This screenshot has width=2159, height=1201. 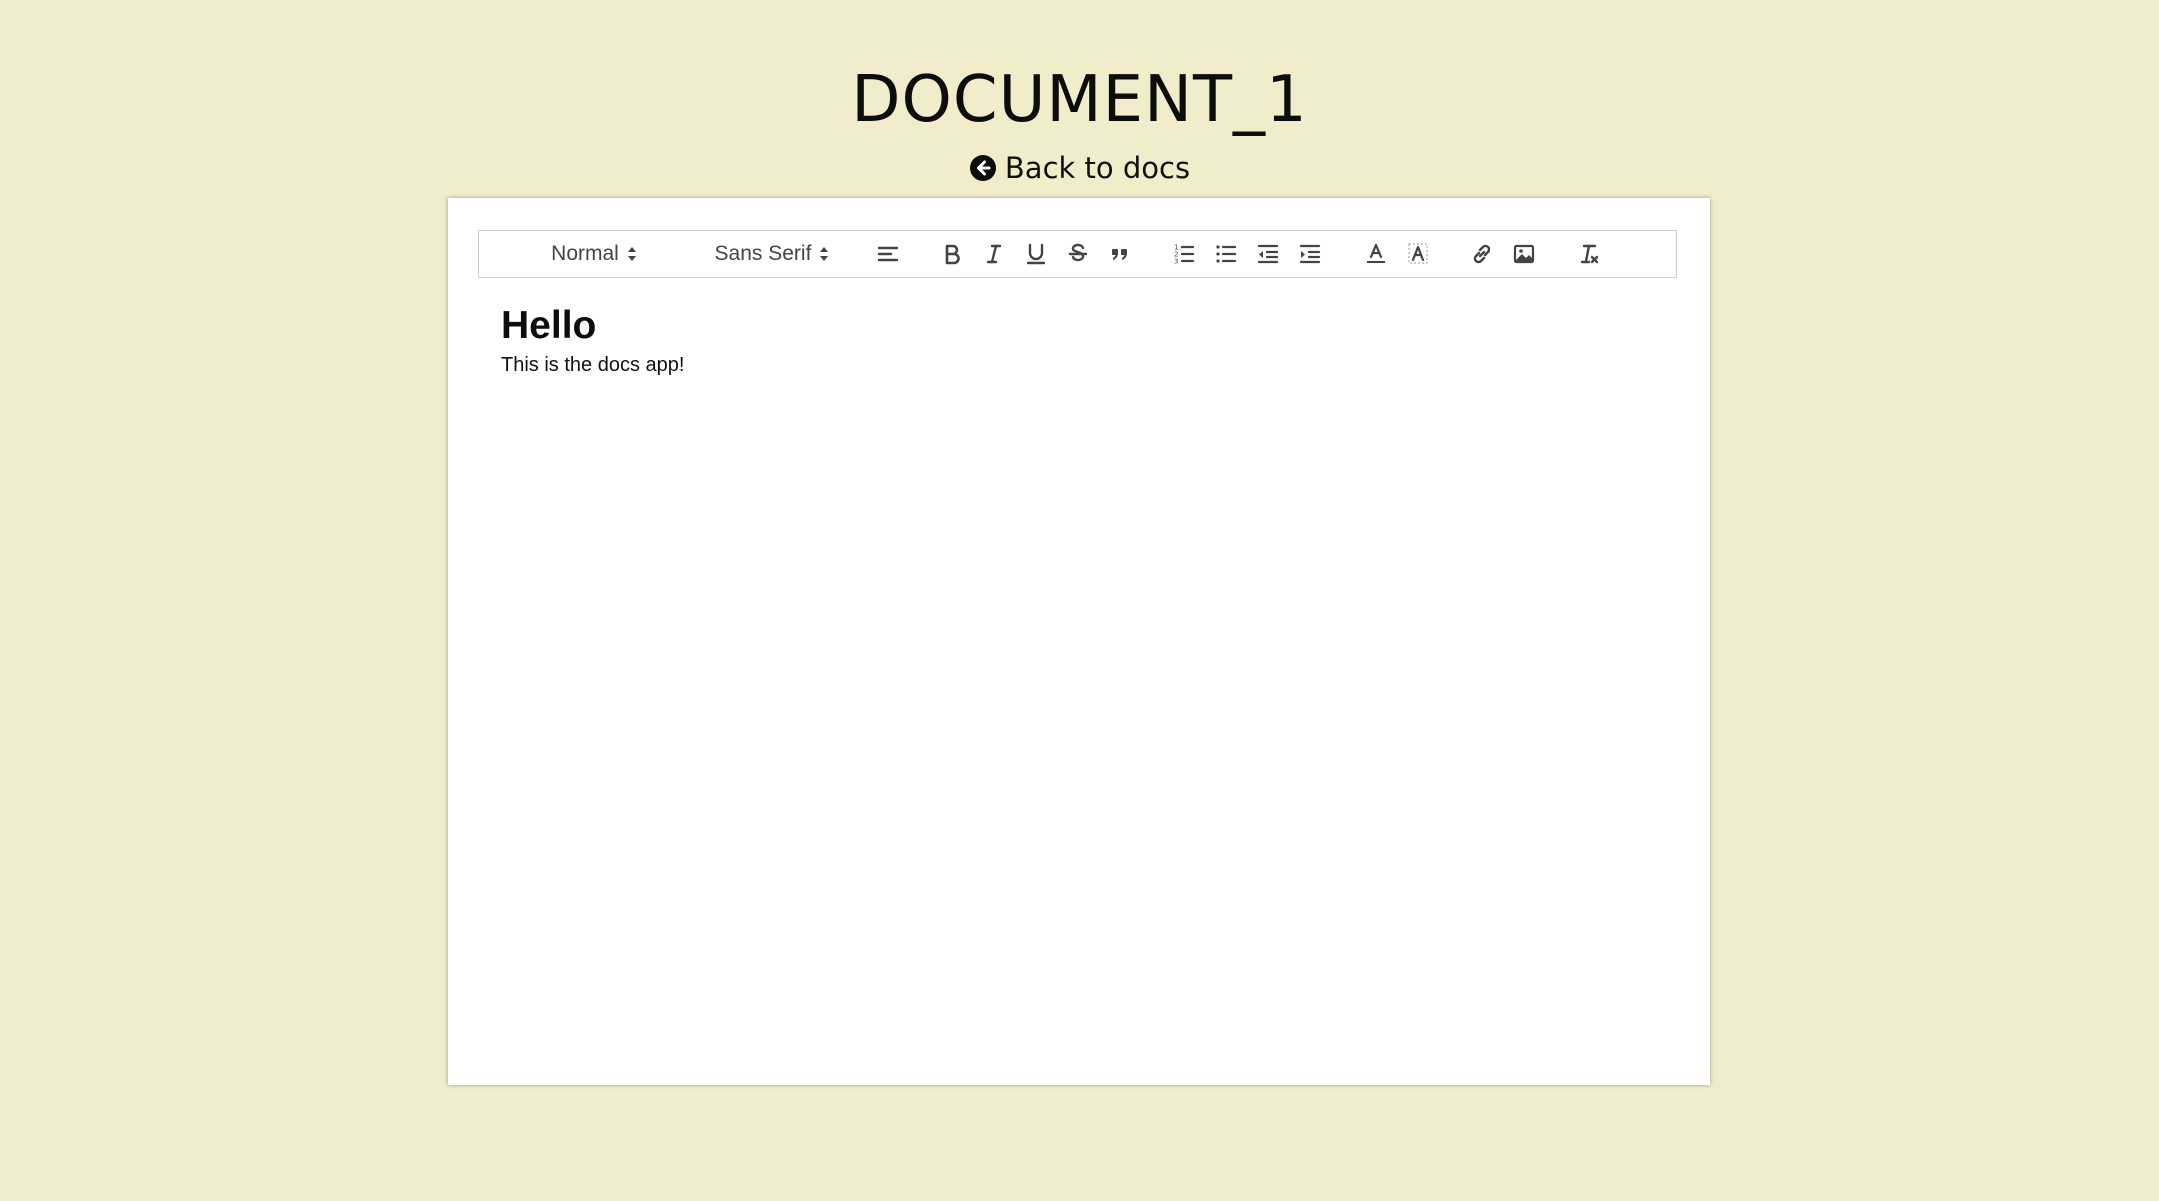 I want to click on font-picker: Sans Serif, so click(x=772, y=254).